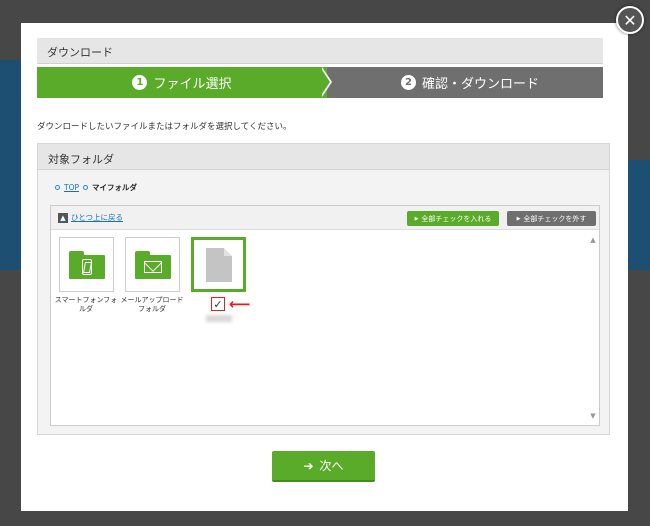  What do you see at coordinates (408, 82) in the screenshot?
I see `step-number-2: 2` at bounding box center [408, 82].